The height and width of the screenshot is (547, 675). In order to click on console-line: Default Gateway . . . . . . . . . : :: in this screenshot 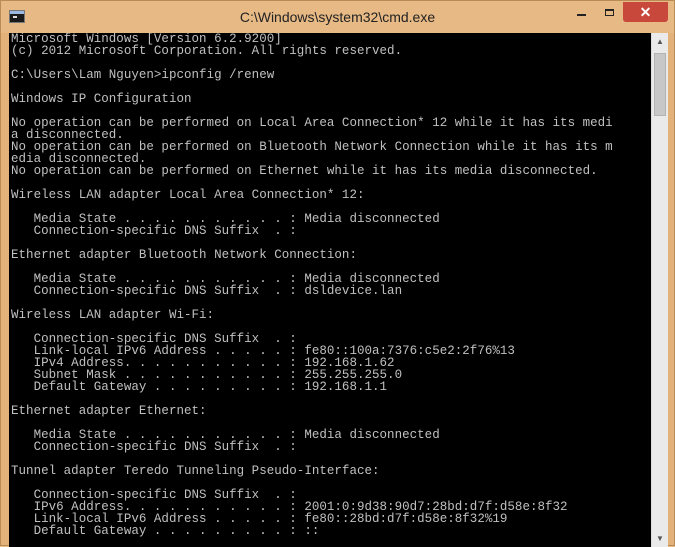, I will do `click(165, 531)`.